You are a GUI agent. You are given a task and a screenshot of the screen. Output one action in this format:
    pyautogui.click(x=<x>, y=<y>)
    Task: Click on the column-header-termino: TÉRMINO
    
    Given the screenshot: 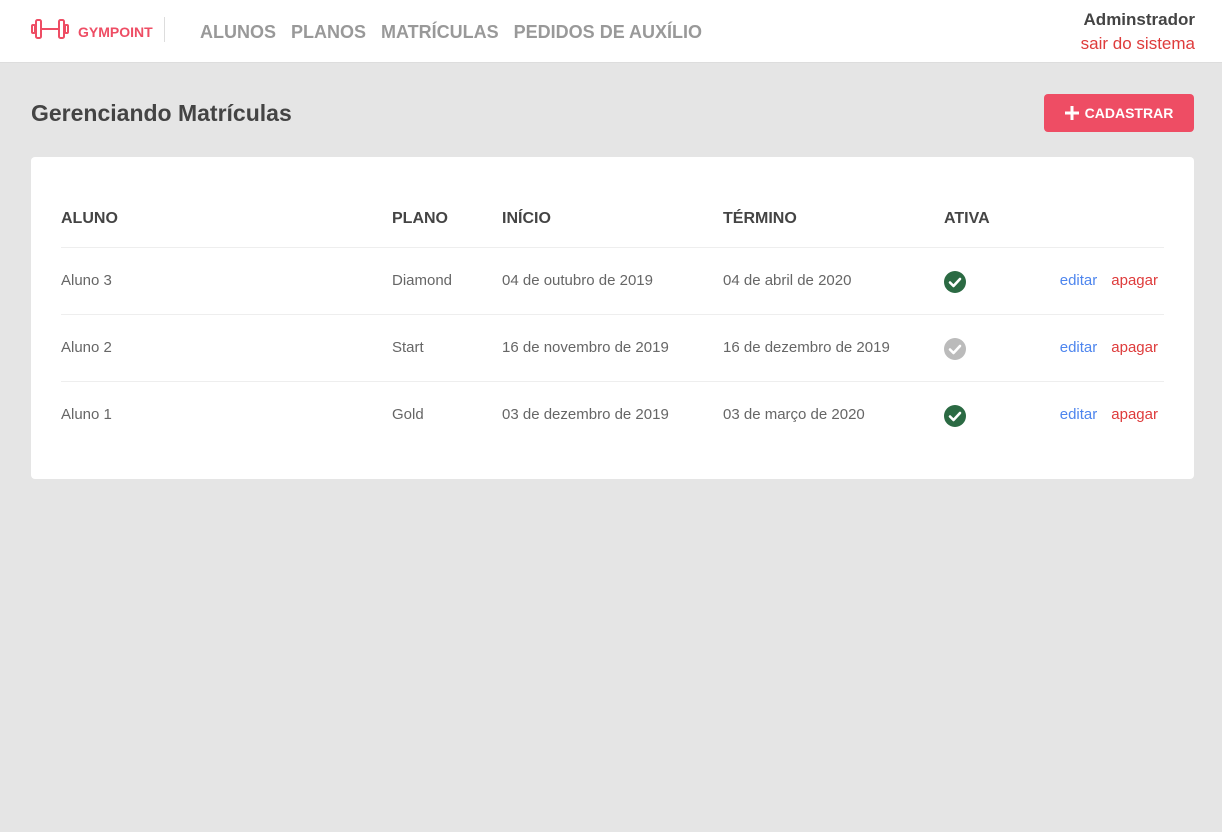 What is the action you would take?
    pyautogui.click(x=760, y=218)
    